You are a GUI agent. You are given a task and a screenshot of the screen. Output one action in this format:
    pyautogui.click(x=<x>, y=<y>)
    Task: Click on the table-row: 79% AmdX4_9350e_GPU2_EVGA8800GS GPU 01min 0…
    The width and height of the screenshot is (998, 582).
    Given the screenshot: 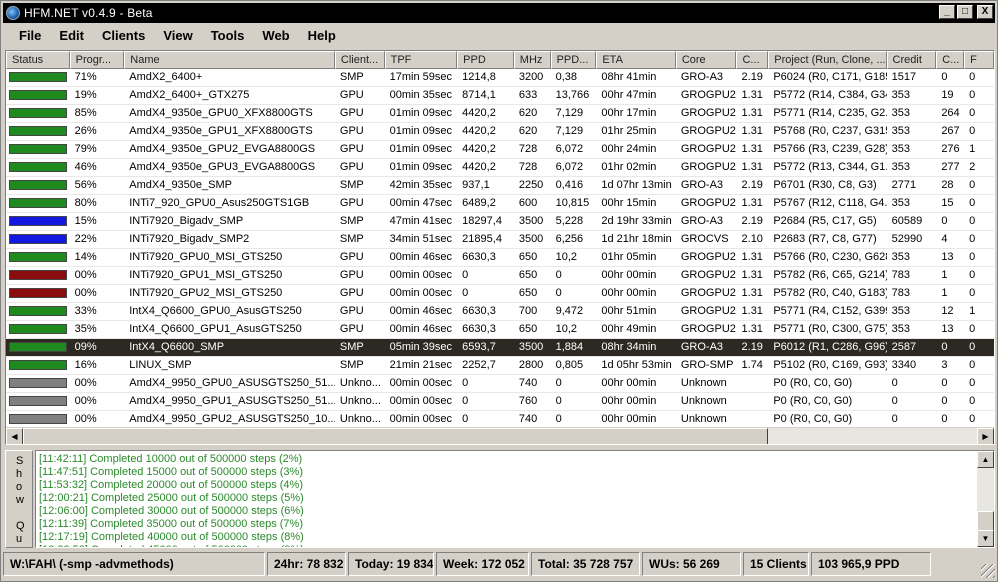 What is the action you would take?
    pyautogui.click(x=500, y=150)
    